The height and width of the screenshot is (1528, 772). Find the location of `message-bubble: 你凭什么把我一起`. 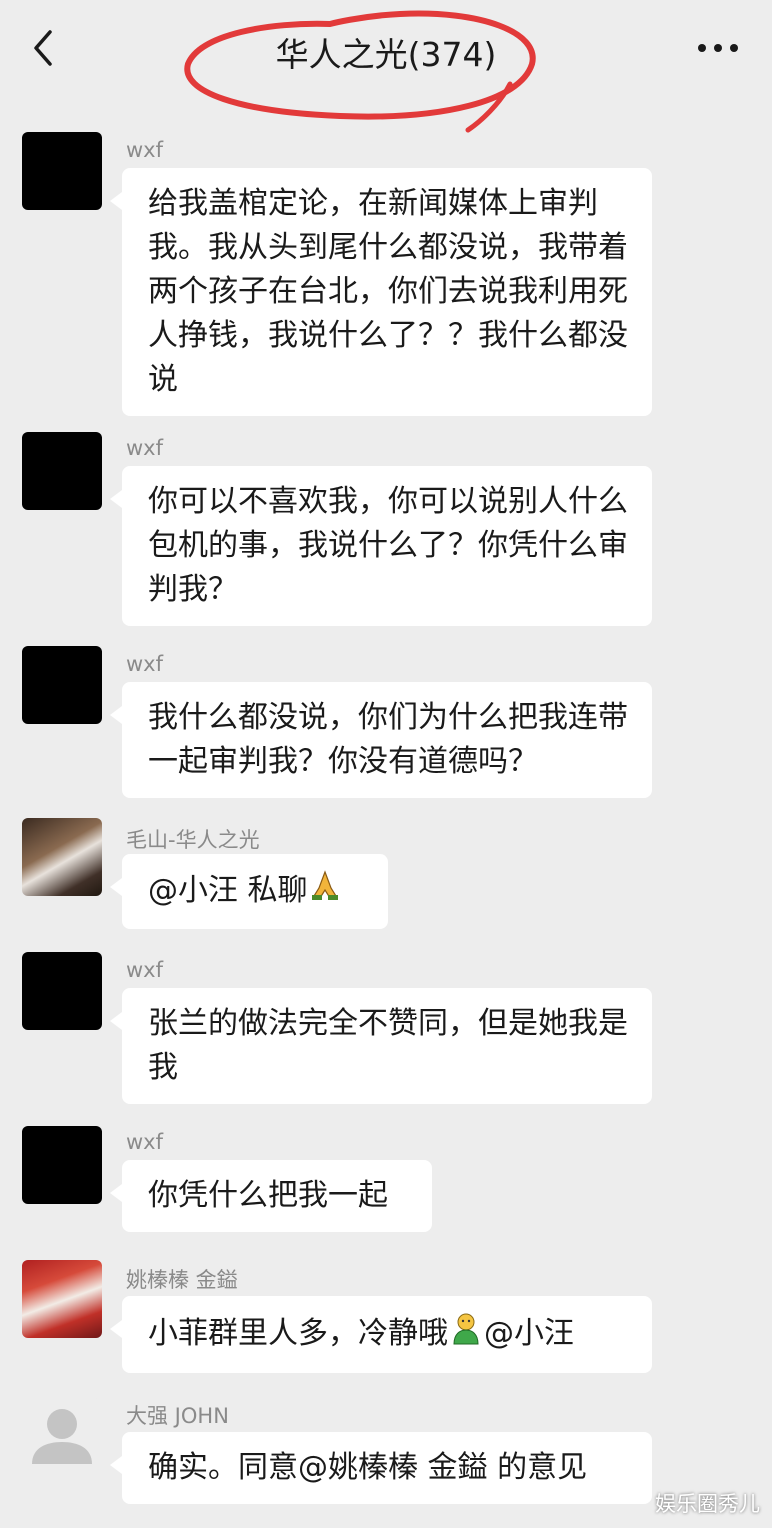

message-bubble: 你凭什么把我一起 is located at coordinates (271, 1196).